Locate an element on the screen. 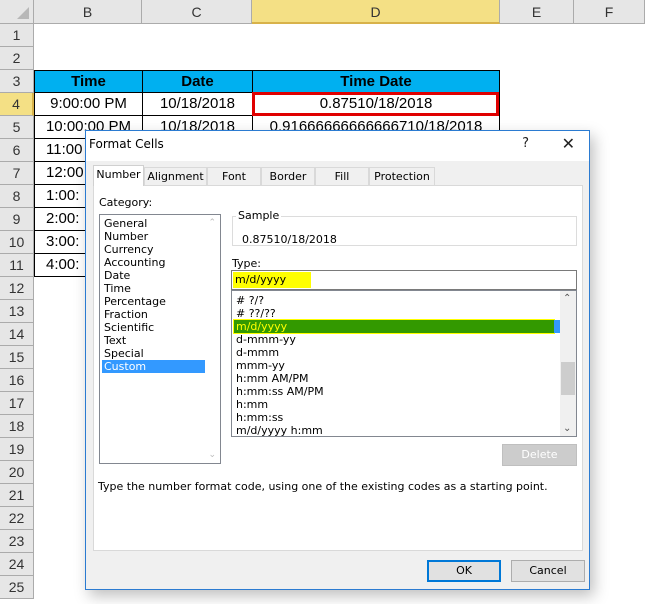 The height and width of the screenshot is (604, 645). format-list-scrollbar: ⌃ ⌄ is located at coordinates (568, 363).